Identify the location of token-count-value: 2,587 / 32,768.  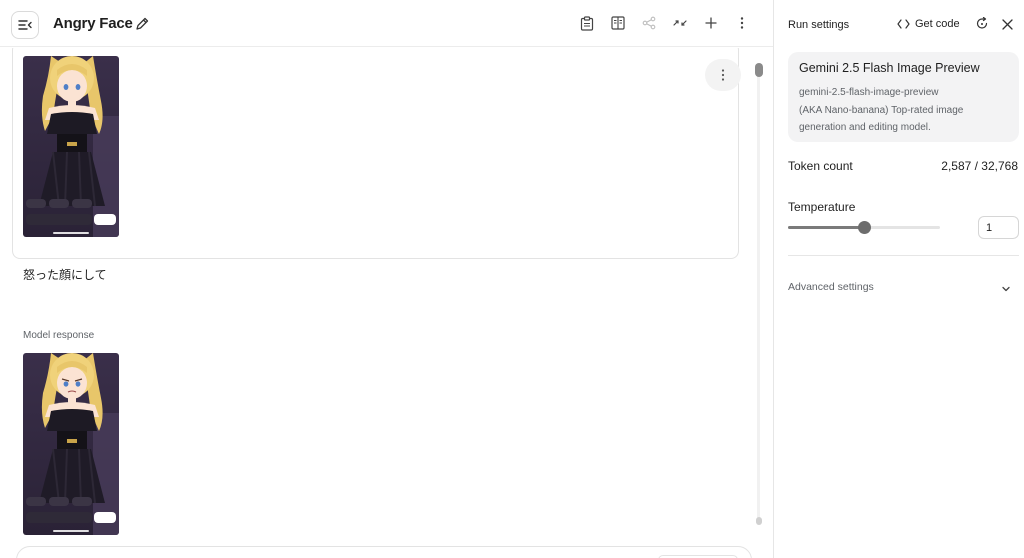
(979, 166).